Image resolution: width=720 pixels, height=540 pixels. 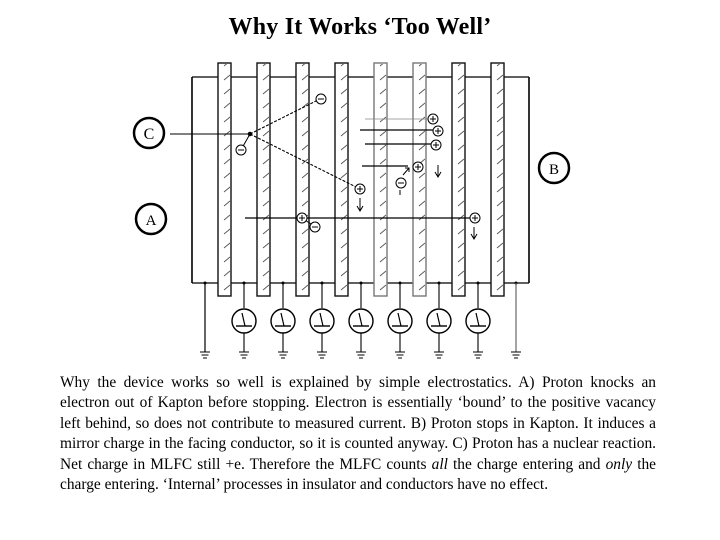 I want to click on label-a: A, so click(x=151, y=219).